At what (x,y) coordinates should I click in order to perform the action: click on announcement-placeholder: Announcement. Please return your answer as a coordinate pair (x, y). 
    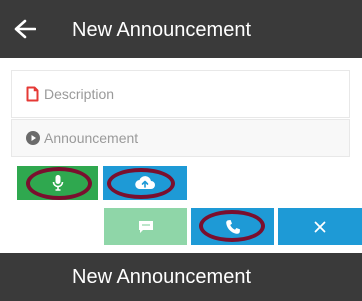
    Looking at the image, I should click on (91, 138).